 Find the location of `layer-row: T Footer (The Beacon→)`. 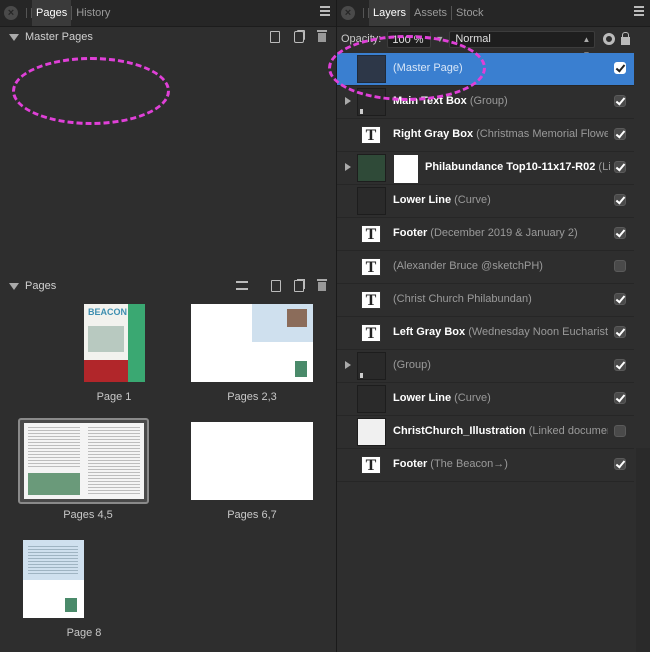

layer-row: T Footer (The Beacon→) is located at coordinates (485, 465).